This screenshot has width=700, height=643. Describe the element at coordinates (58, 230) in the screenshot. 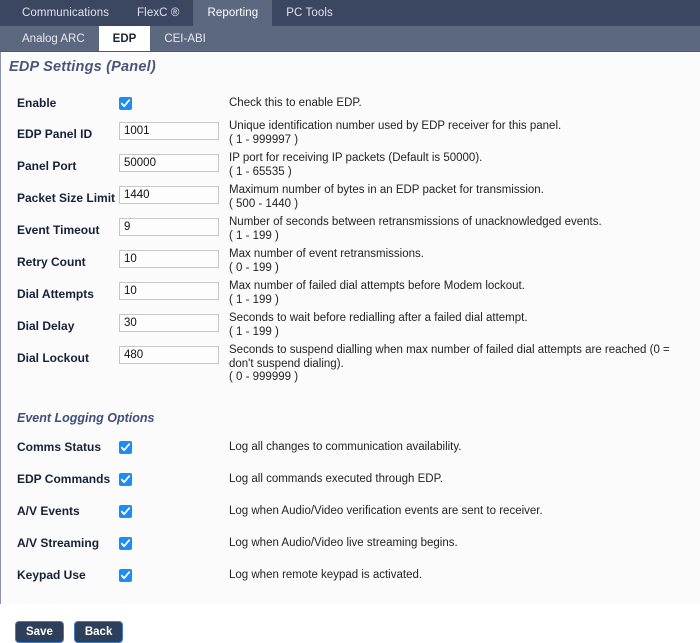

I see `label-event-timeout: Event Timeout` at that location.